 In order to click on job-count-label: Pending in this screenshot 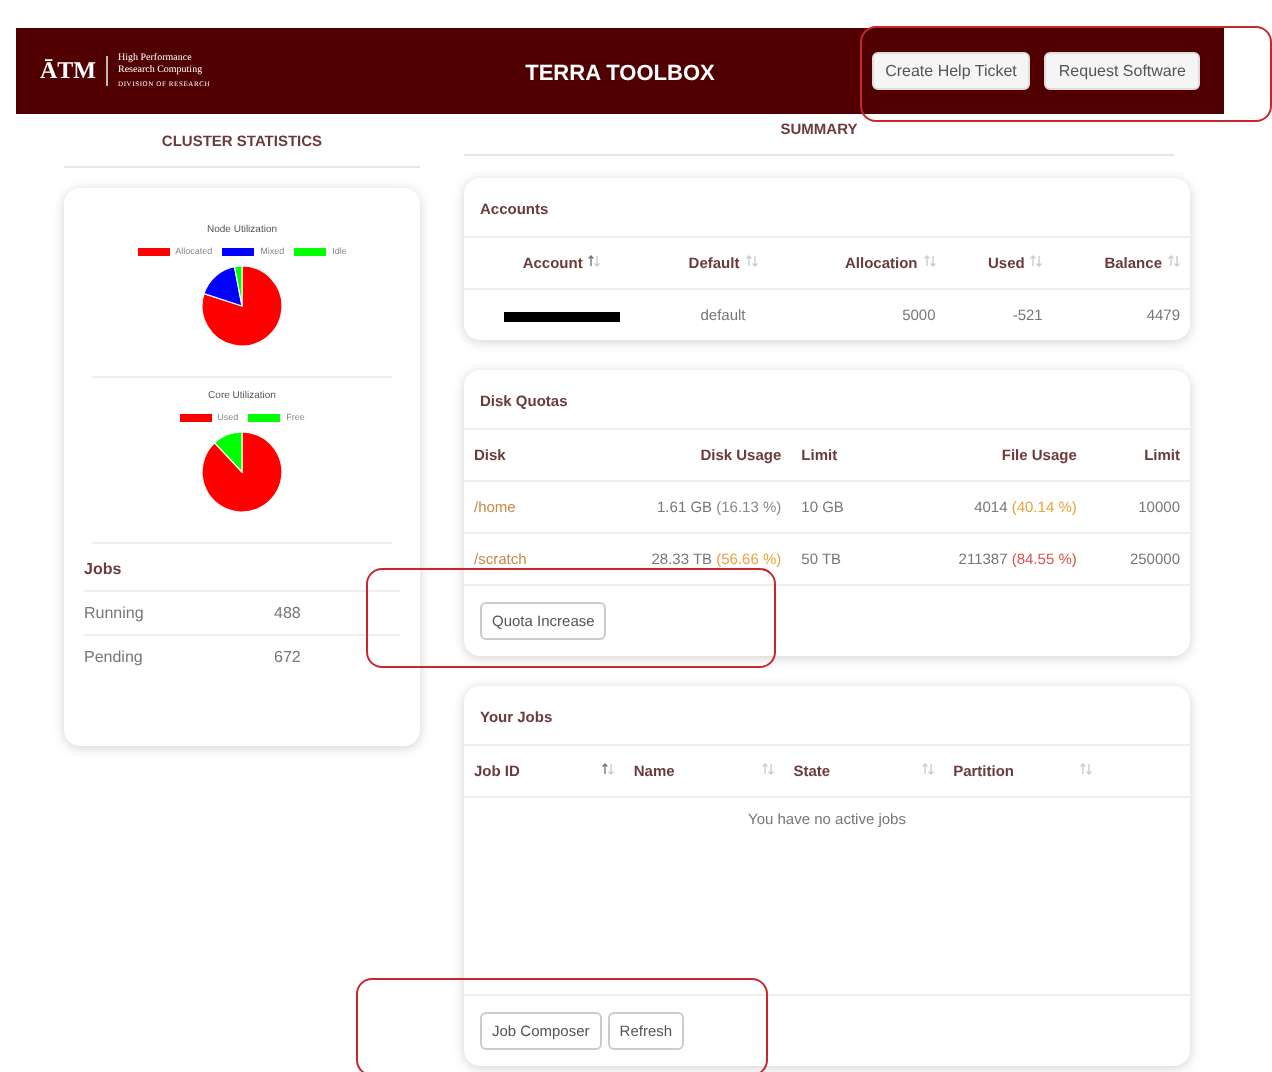, I will do `click(114, 657)`.